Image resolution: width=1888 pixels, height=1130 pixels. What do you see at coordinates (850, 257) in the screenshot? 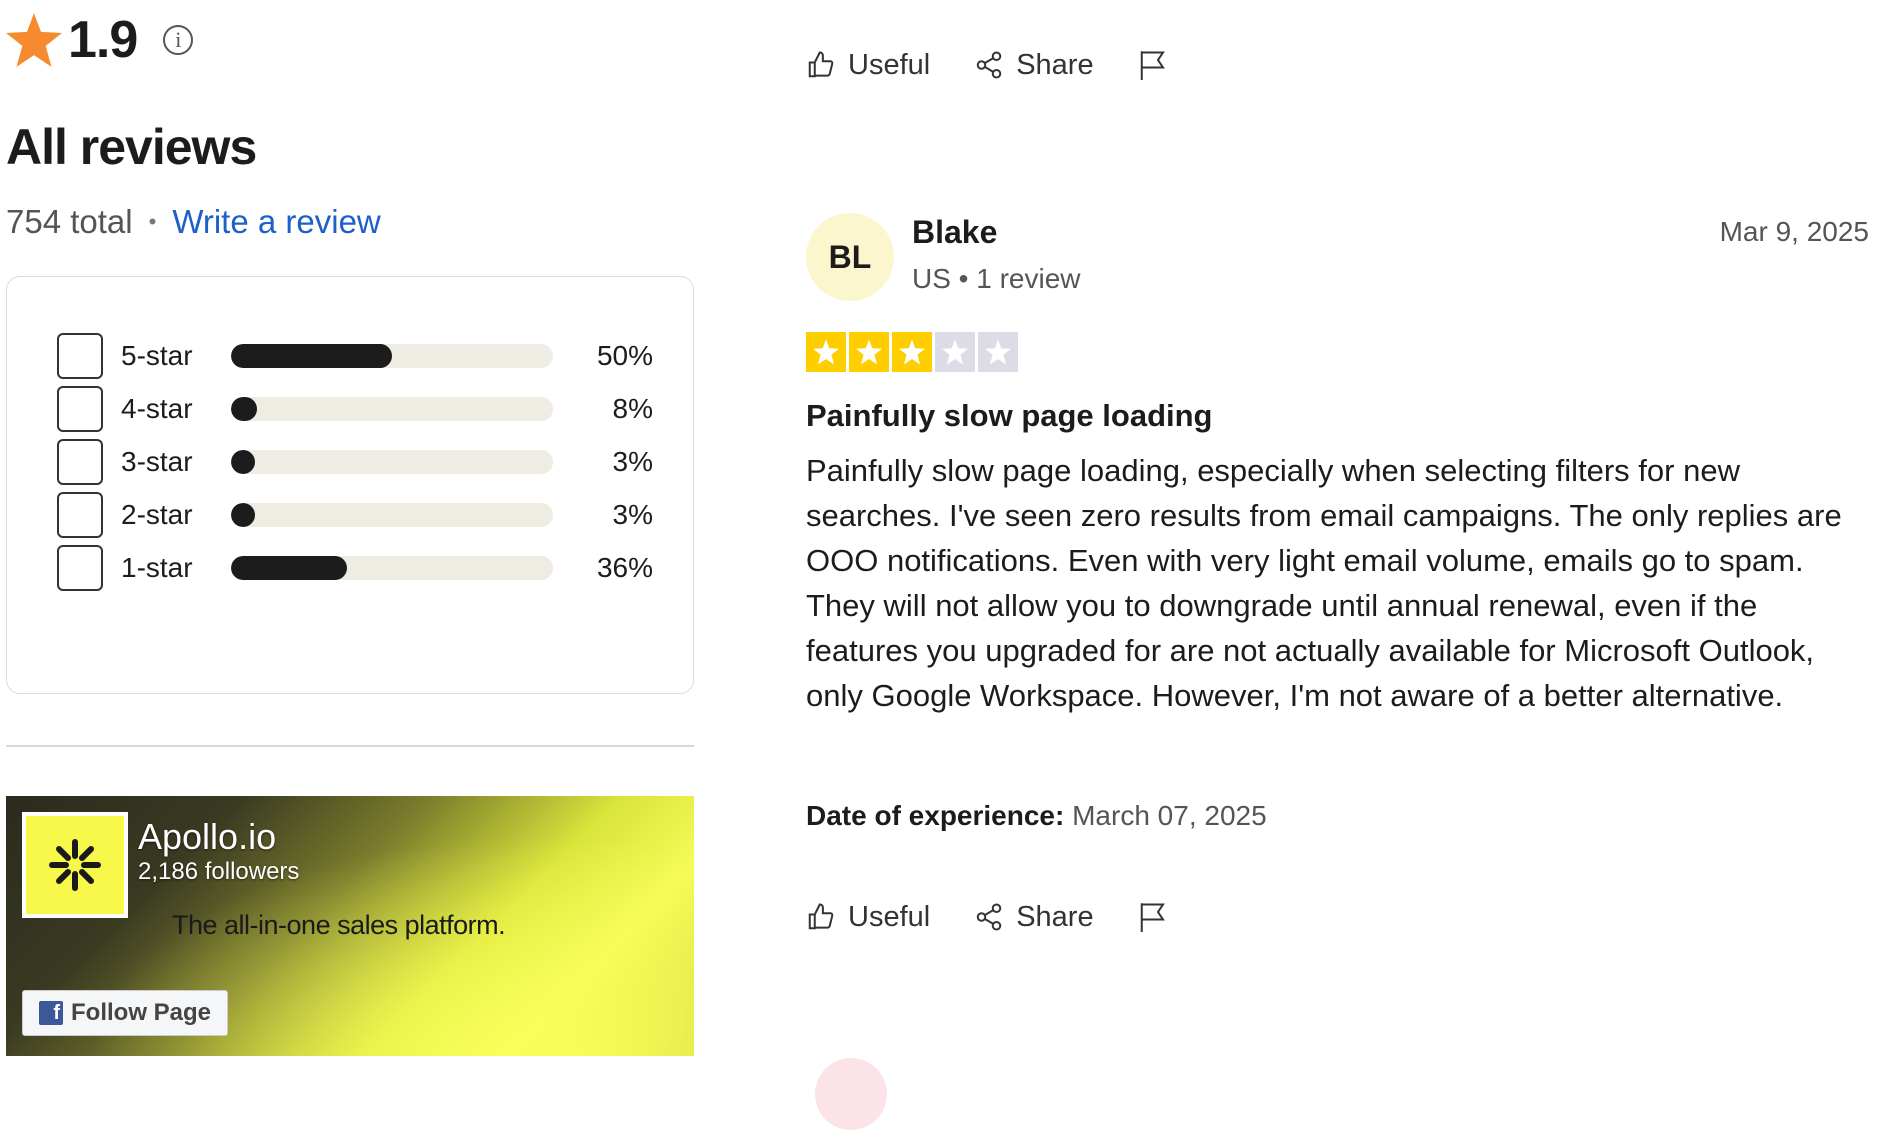
I see `avatar: BL` at bounding box center [850, 257].